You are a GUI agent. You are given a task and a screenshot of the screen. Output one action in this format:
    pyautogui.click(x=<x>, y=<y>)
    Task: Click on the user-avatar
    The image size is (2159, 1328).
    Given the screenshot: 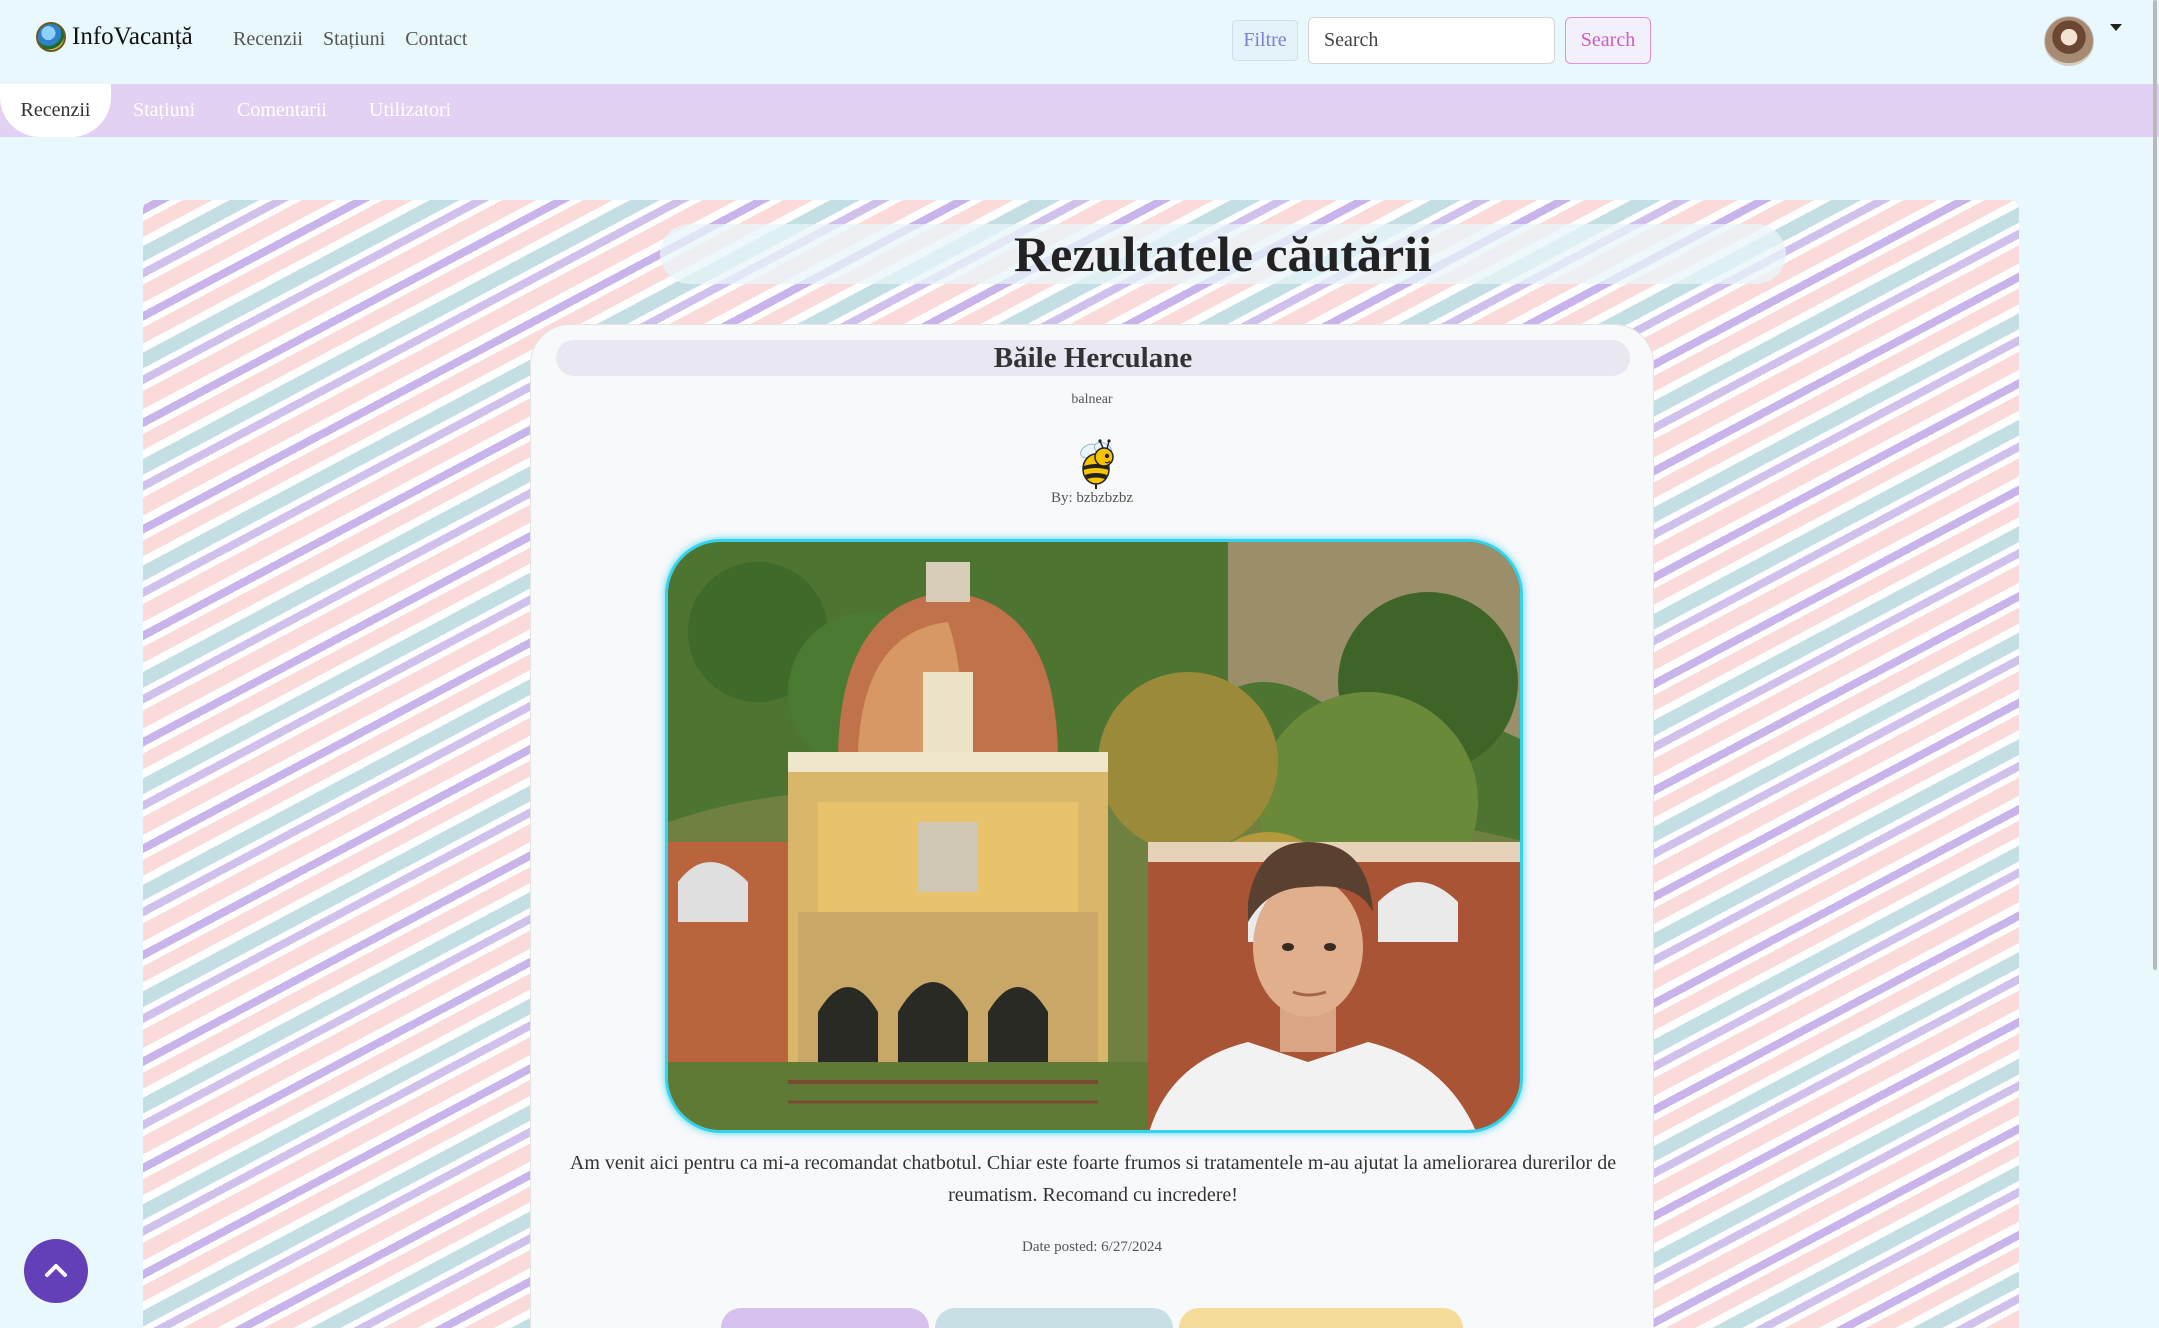 What is the action you would take?
    pyautogui.click(x=2069, y=41)
    